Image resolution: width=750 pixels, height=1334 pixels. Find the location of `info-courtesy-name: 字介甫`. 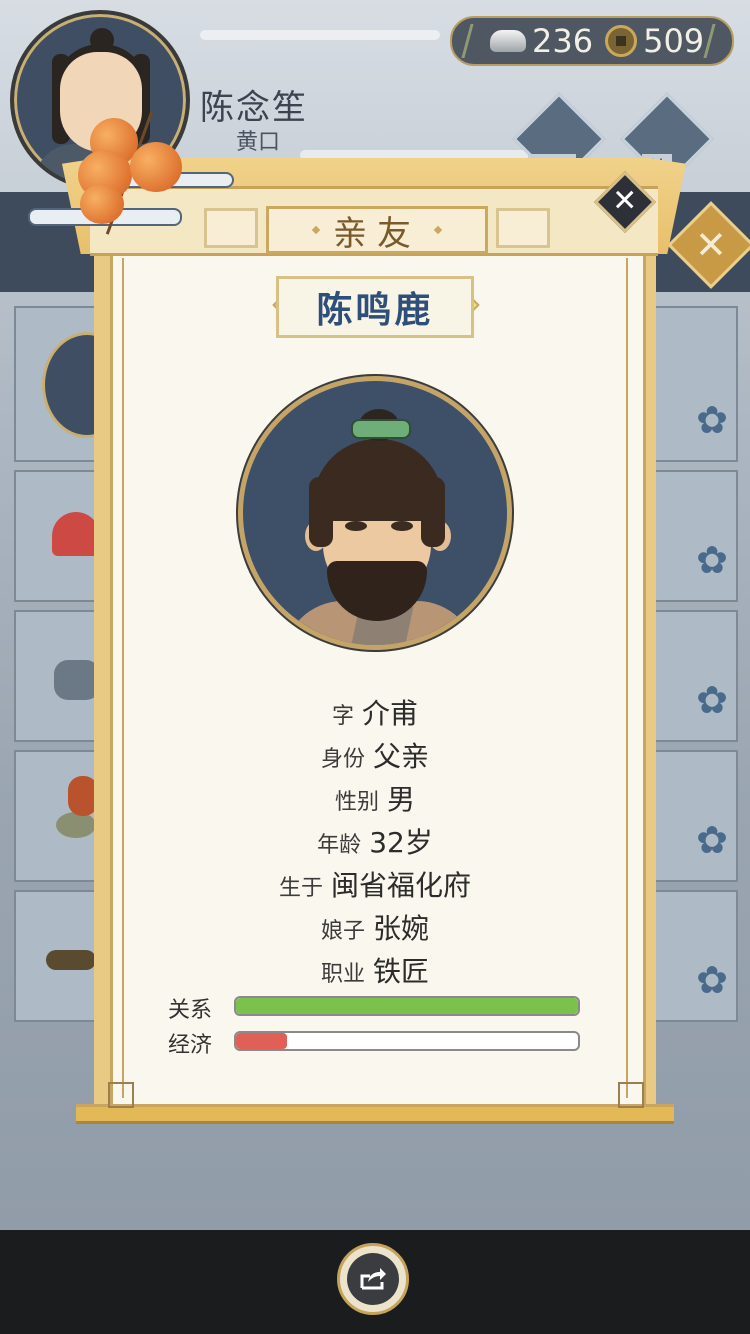

info-courtesy-name: 字介甫 is located at coordinates (375, 712).